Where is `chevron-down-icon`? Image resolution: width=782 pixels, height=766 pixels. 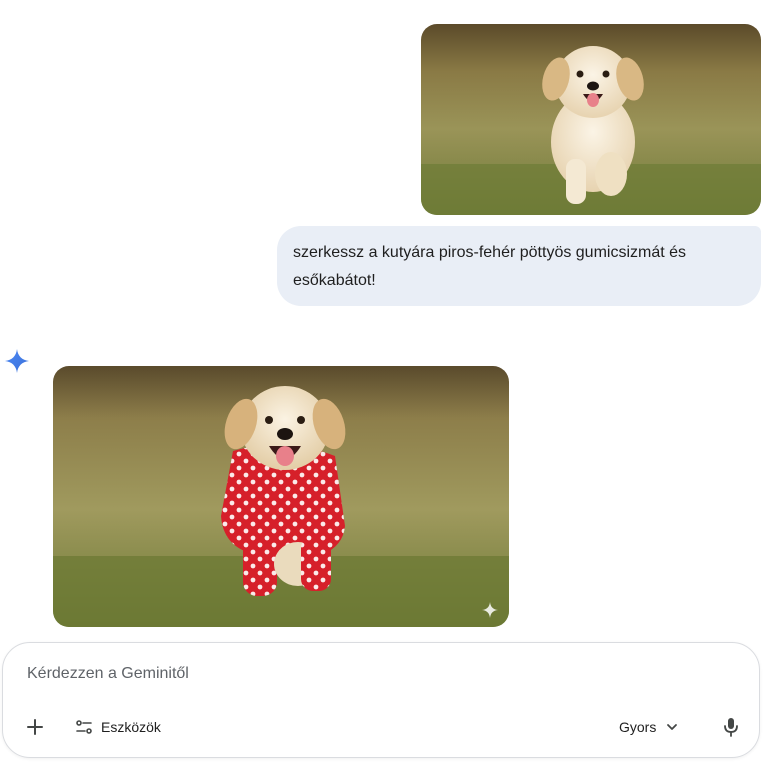 chevron-down-icon is located at coordinates (672, 727).